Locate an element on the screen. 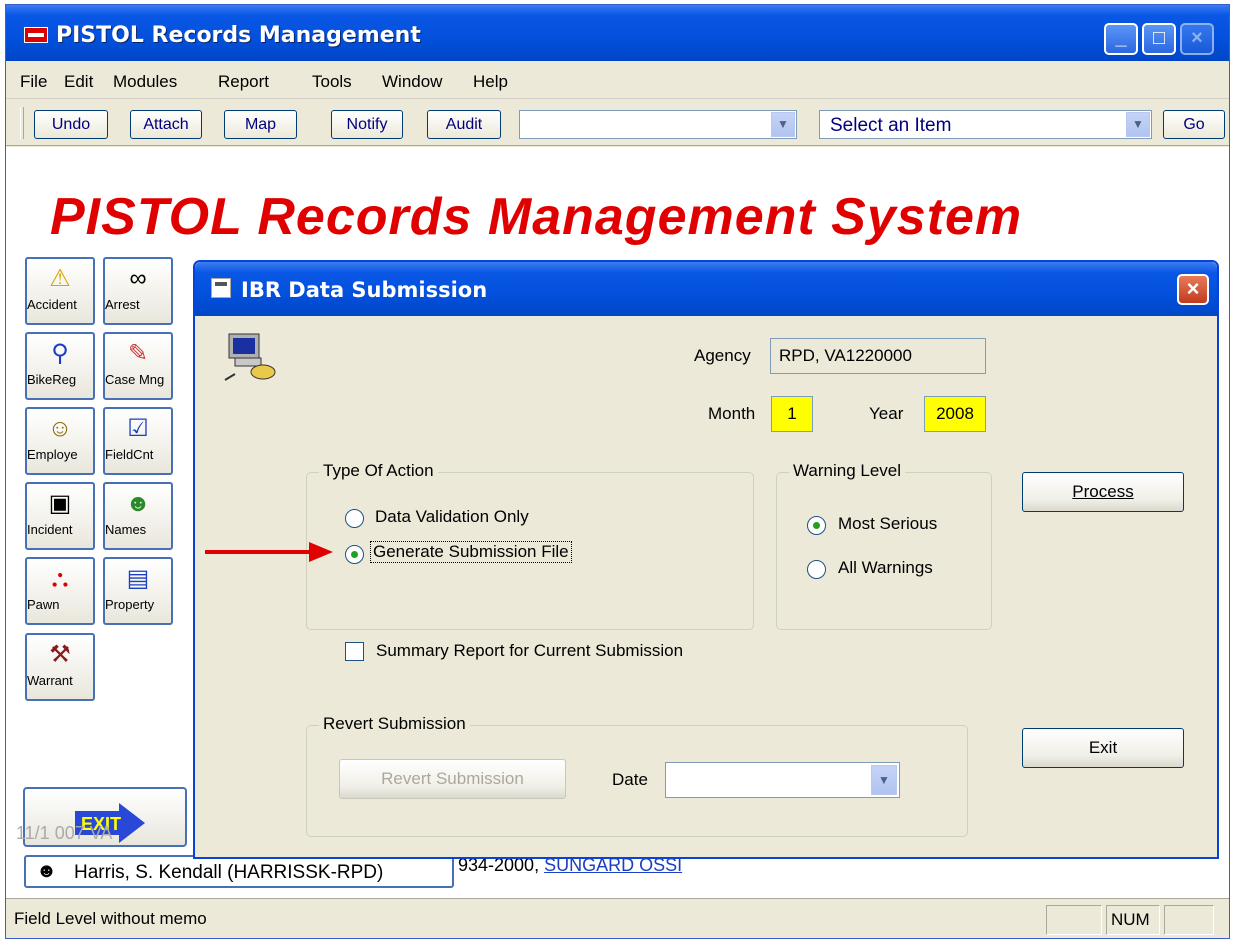 This screenshot has height=943, width=1235. module-arrest-button: ∞ Arrest is located at coordinates (138, 291).